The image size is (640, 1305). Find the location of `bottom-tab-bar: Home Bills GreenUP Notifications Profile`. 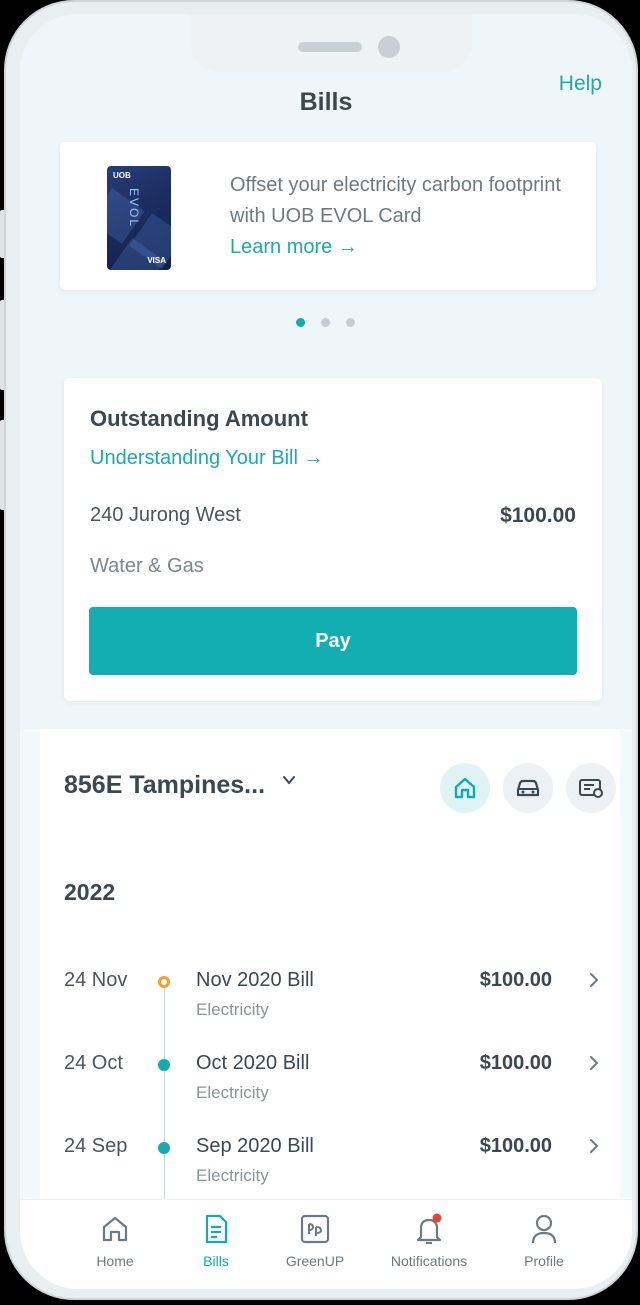

bottom-tab-bar: Home Bills GreenUP Notifications Profile is located at coordinates (326, 1244).